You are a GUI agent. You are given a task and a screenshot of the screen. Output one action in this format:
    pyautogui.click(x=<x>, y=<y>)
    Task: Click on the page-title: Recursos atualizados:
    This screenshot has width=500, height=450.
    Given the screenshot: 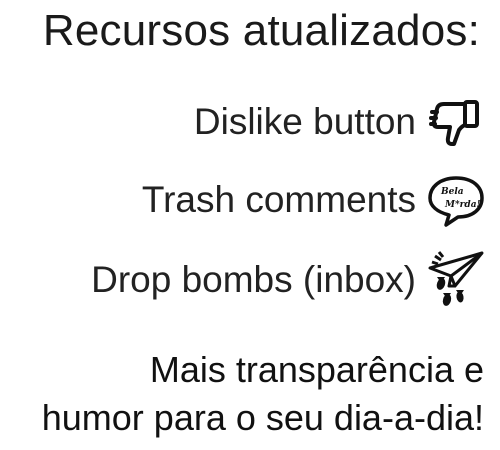 What is the action you would take?
    pyautogui.click(x=261, y=30)
    